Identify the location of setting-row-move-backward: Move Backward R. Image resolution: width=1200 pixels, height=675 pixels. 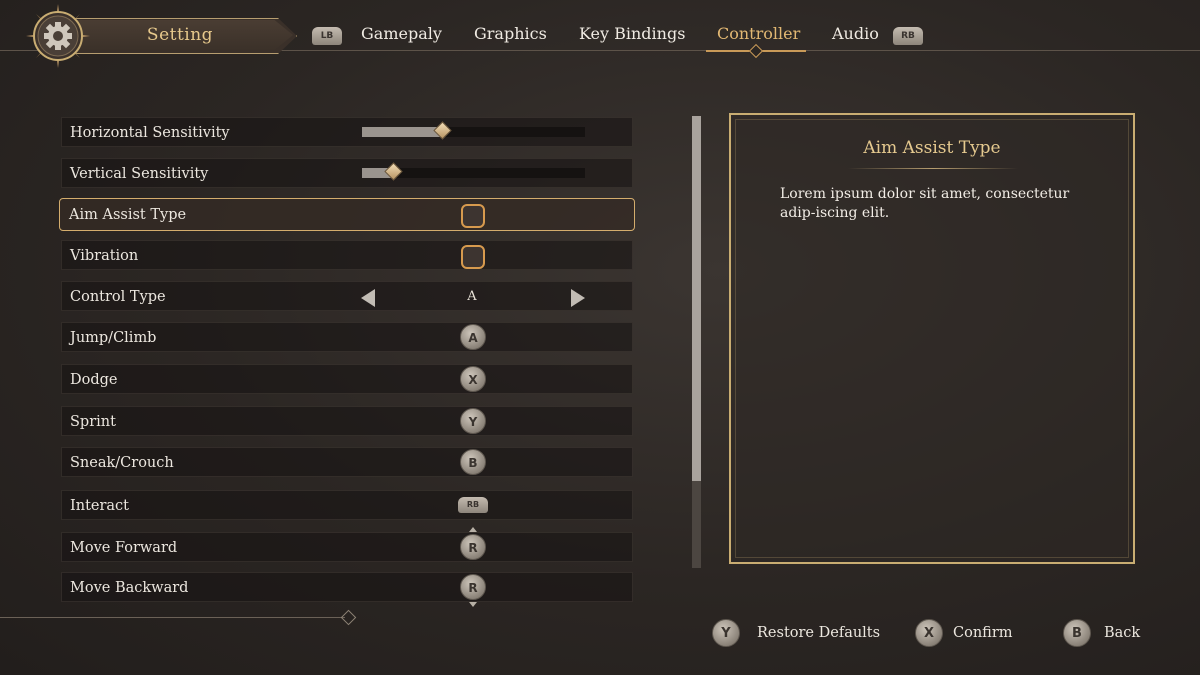
(347, 589).